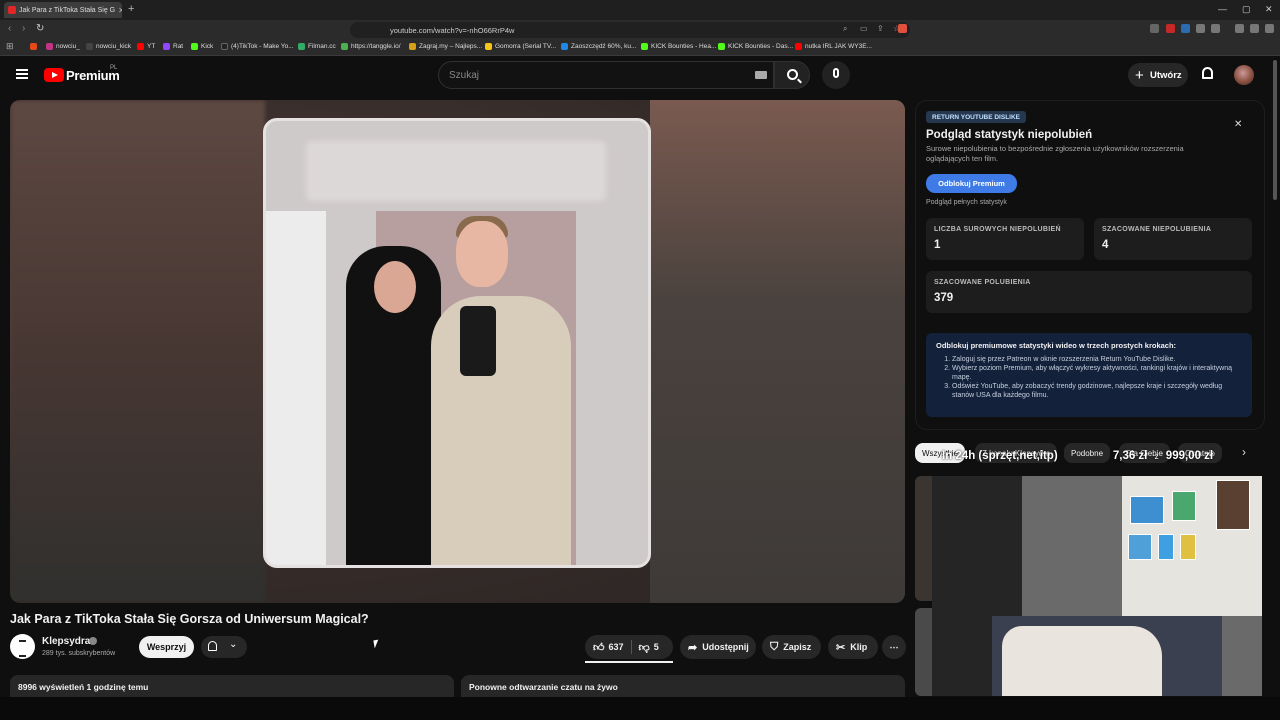  What do you see at coordinates (232, 686) in the screenshot?
I see `description-box: 8996 wyświetleń 1 godzinę temu` at bounding box center [232, 686].